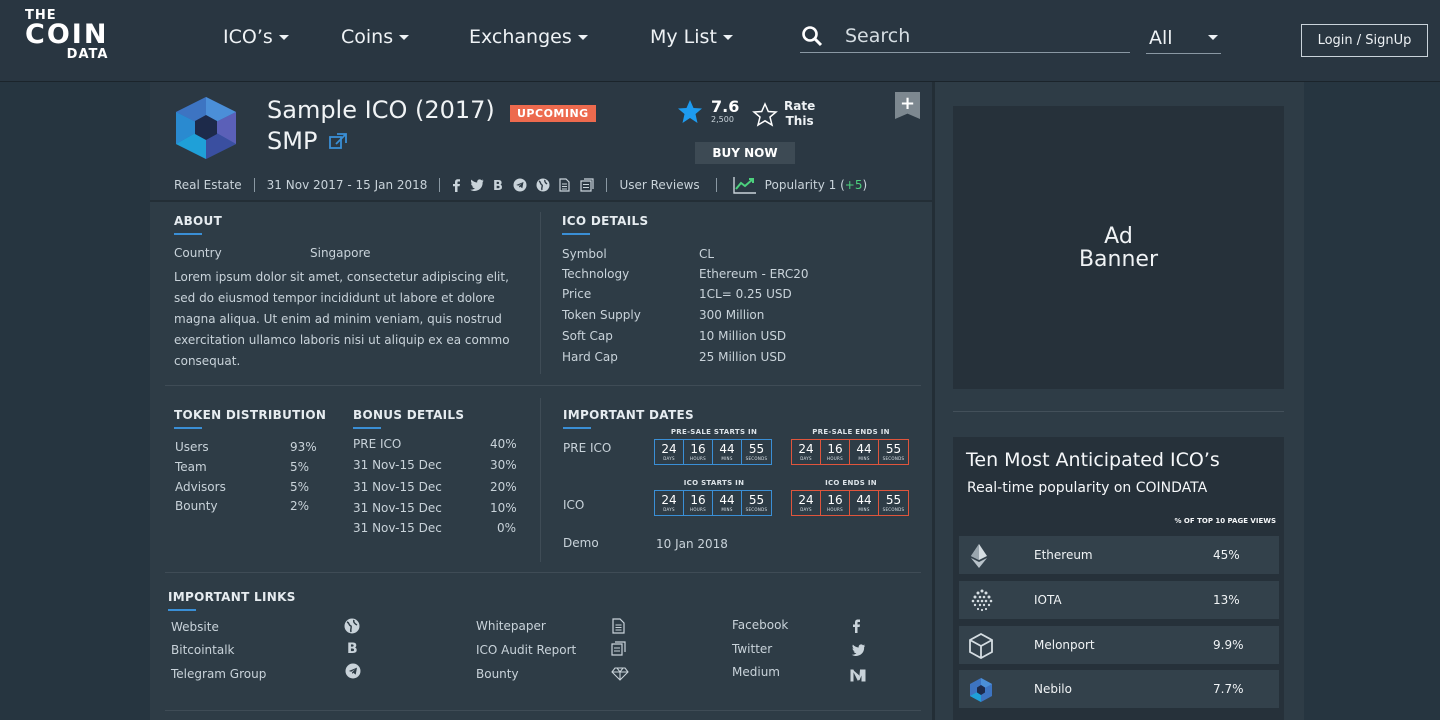 The width and height of the screenshot is (1440, 720). Describe the element at coordinates (248, 37) in the screenshot. I see `nav-icos-label: ICO’s` at that location.